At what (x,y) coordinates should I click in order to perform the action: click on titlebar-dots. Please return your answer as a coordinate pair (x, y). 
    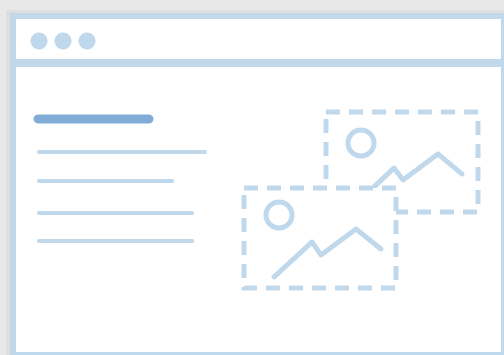
    Looking at the image, I should click on (63, 41).